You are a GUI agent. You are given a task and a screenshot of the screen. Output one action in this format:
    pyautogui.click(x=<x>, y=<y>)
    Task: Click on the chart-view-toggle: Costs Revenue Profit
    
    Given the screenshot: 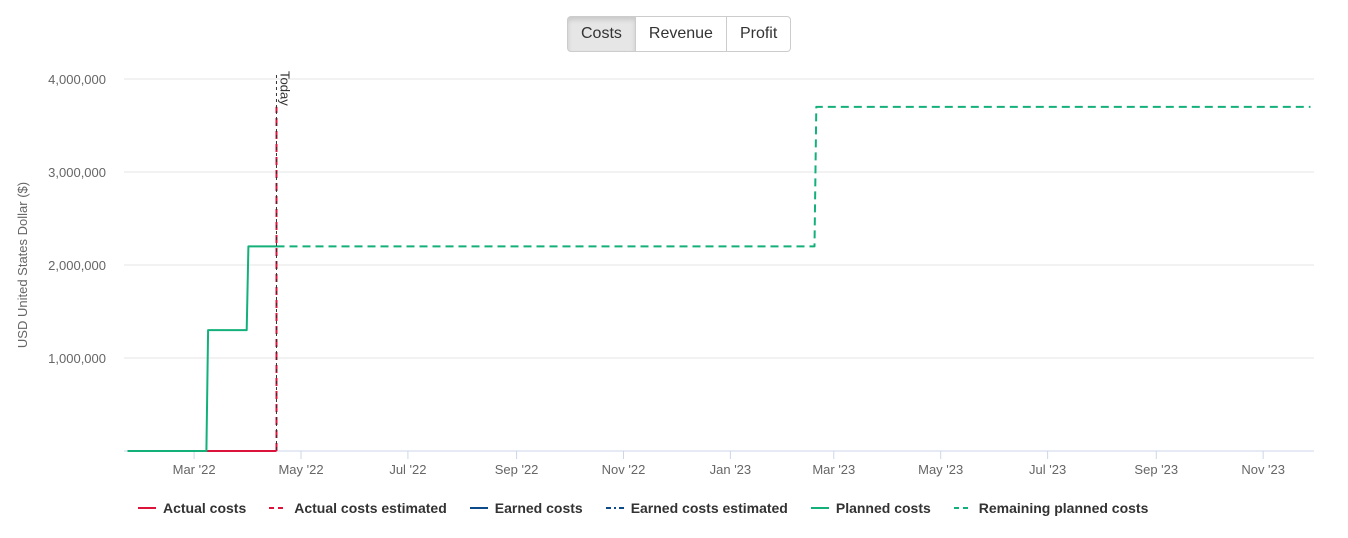 What is the action you would take?
    pyautogui.click(x=679, y=34)
    